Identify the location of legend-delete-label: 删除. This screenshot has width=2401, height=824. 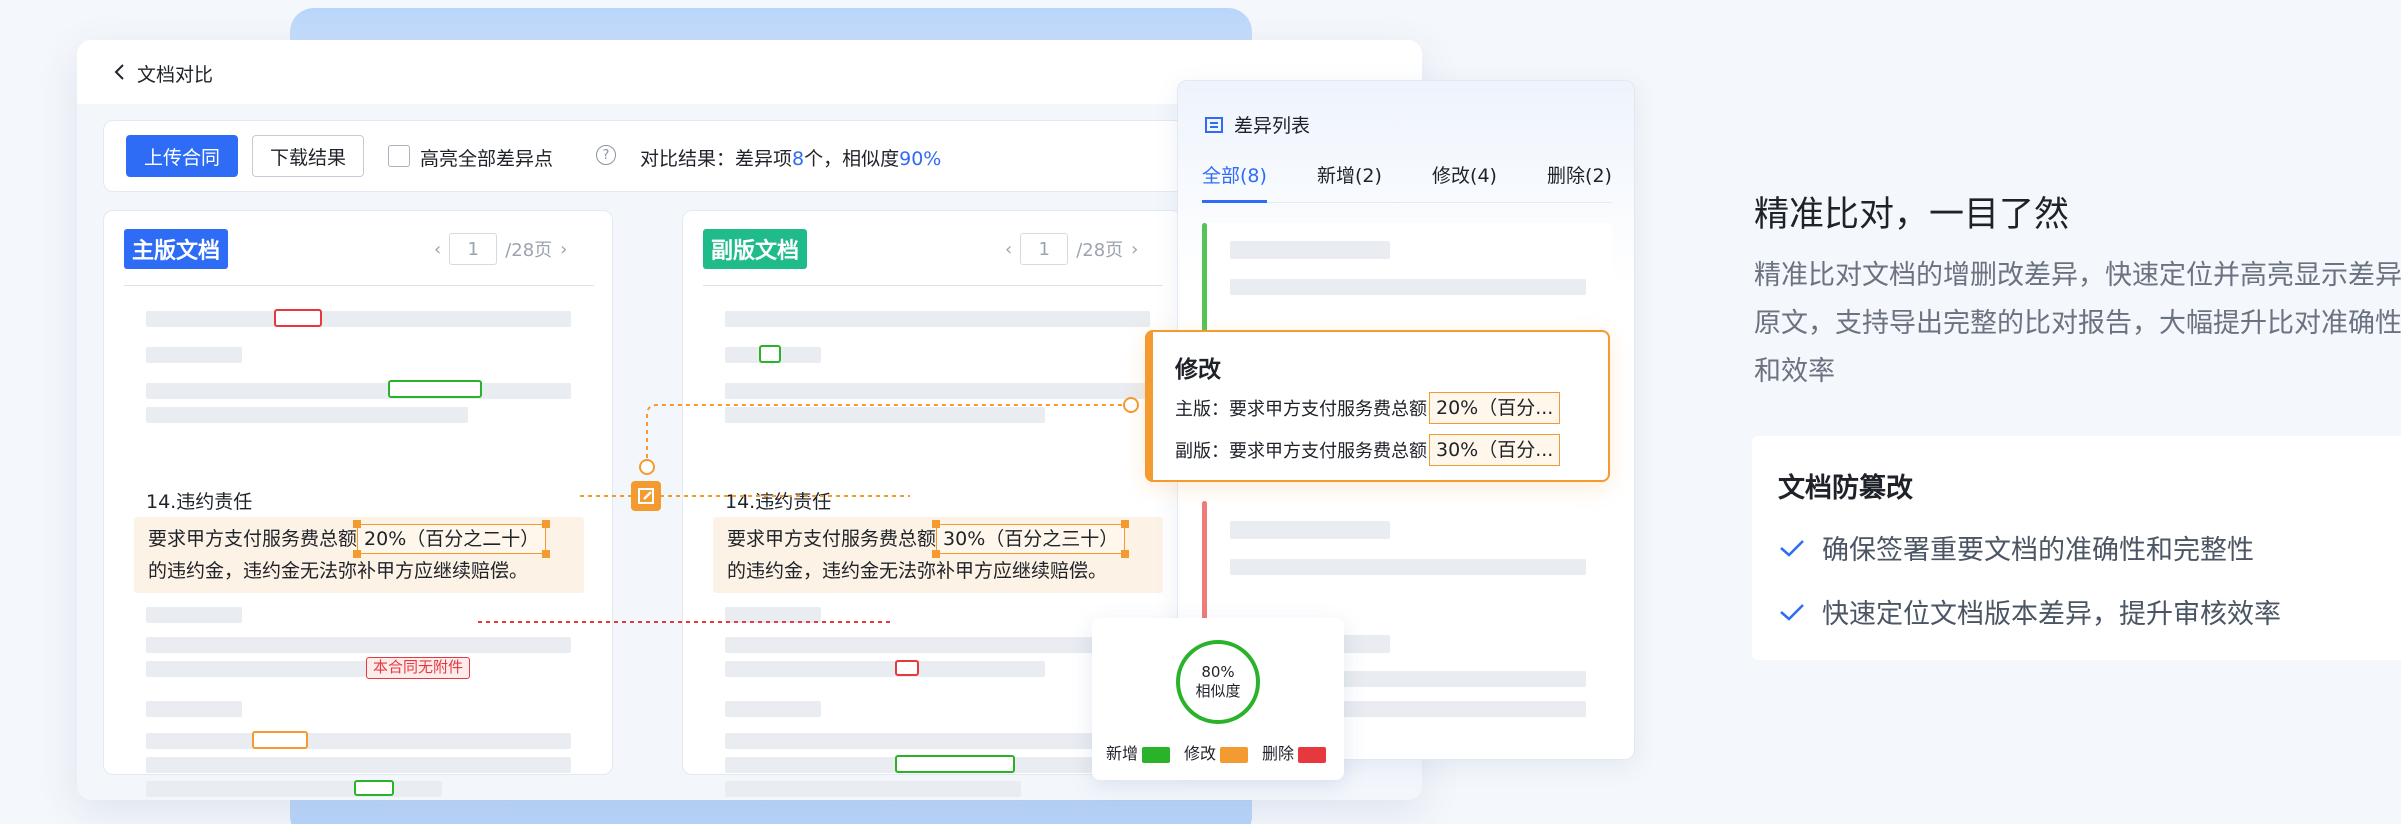
(1278, 753).